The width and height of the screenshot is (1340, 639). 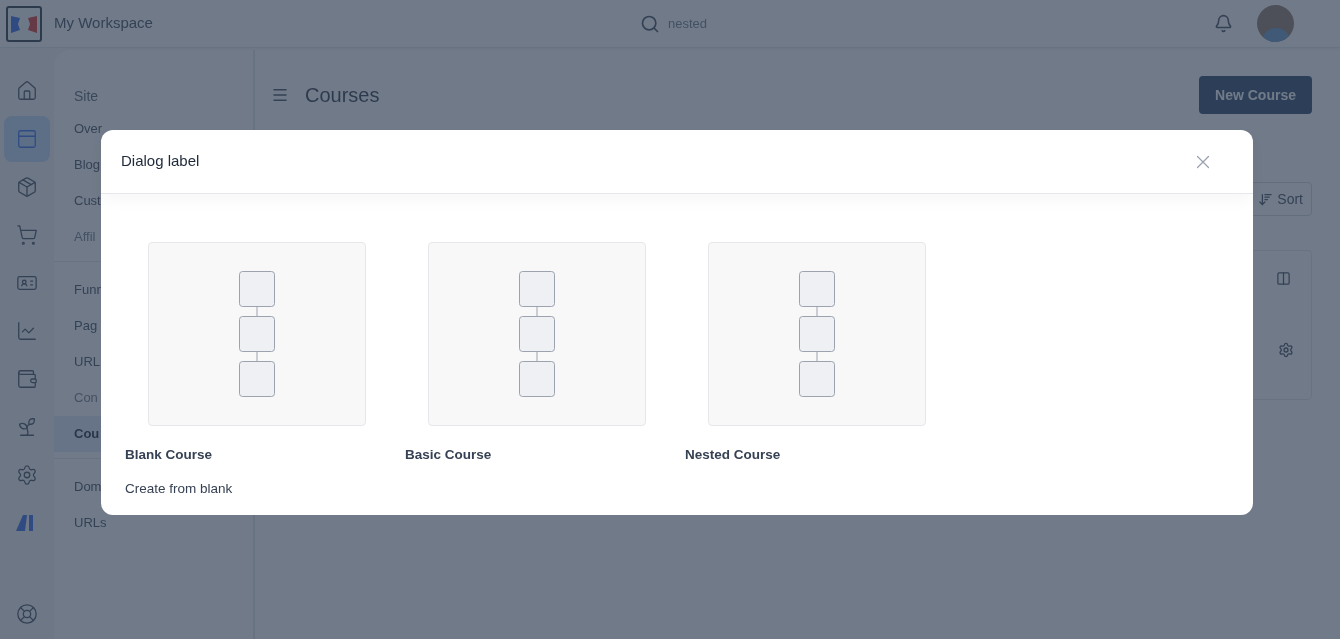 I want to click on workspace-name: My Workspace, so click(x=103, y=23).